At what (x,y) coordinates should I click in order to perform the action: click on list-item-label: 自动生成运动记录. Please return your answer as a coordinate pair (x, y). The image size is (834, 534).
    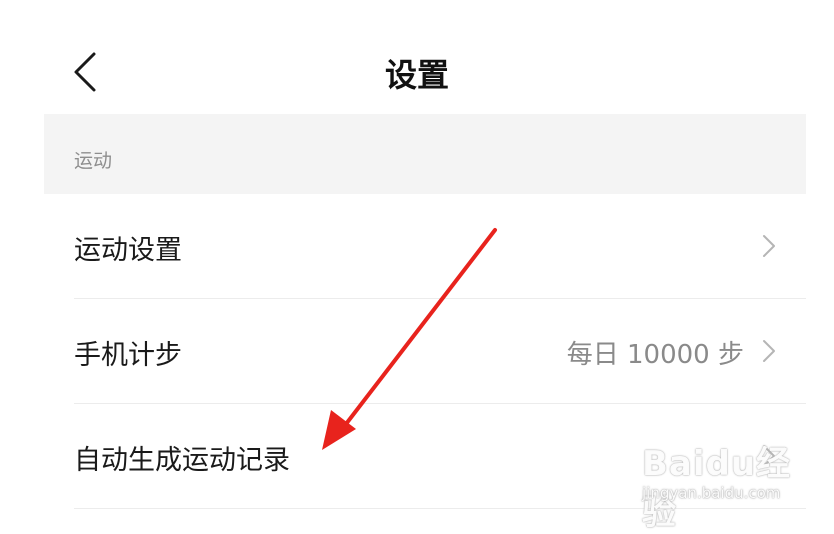
    Looking at the image, I should click on (182, 460).